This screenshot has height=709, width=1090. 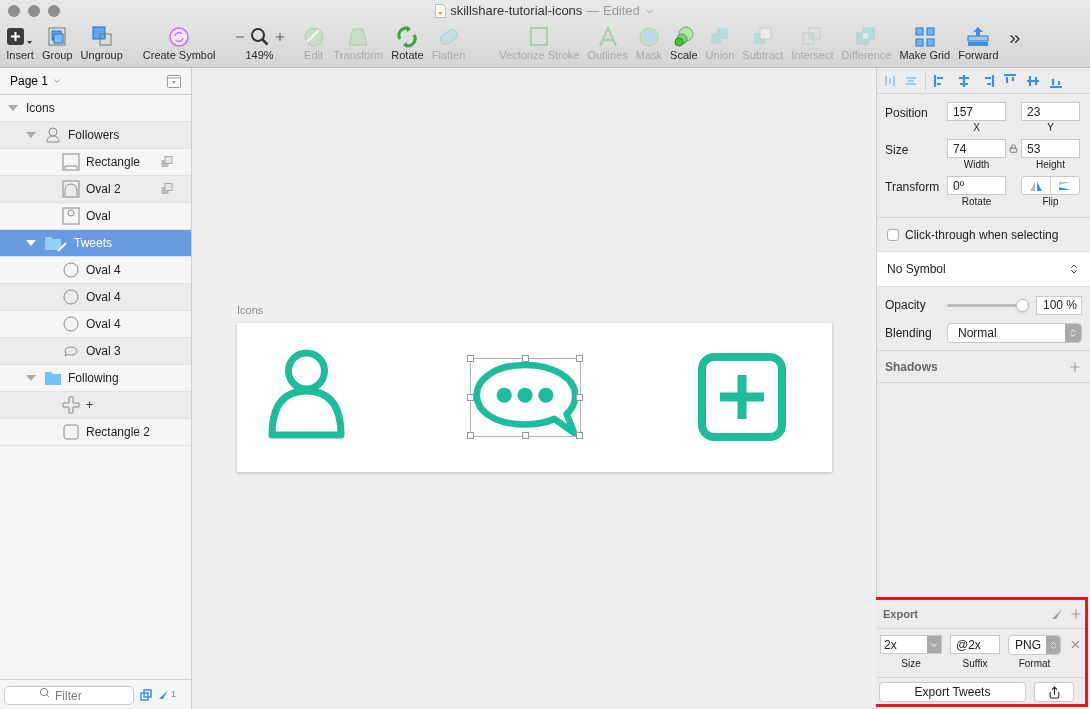 I want to click on property-label: Transform, so click(x=913, y=187).